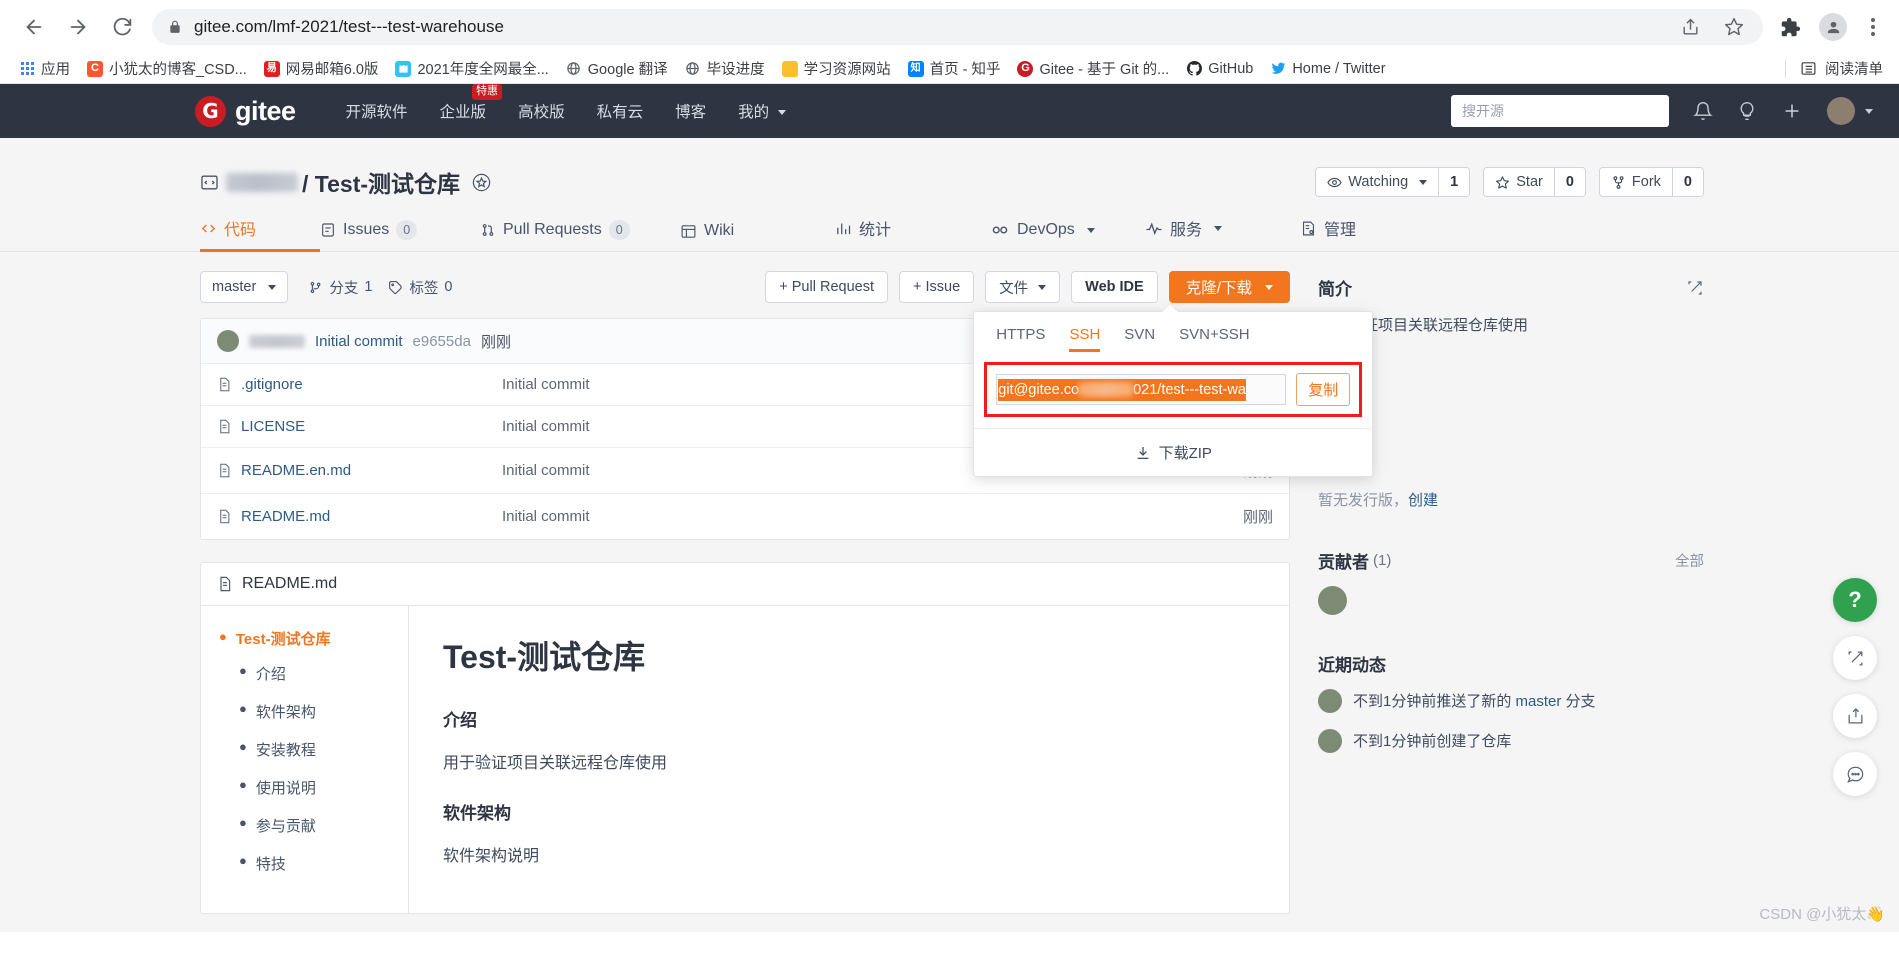 The height and width of the screenshot is (979, 1899). Describe the element at coordinates (1792, 111) in the screenshot. I see `plus-icon` at that location.